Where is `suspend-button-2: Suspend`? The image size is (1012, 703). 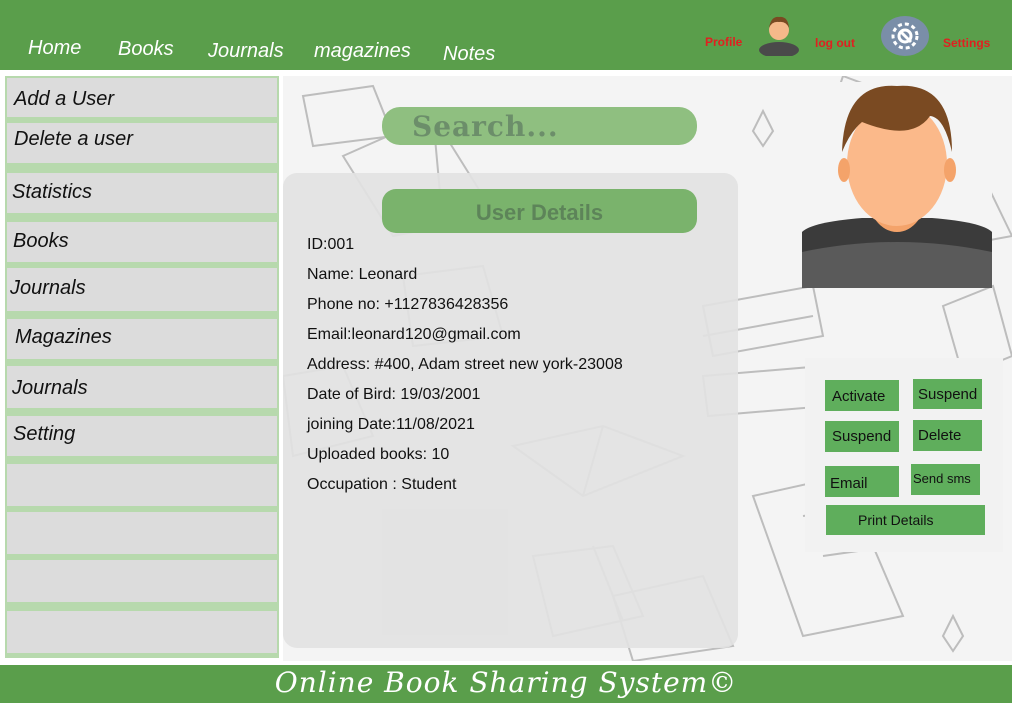
suspend-button-2: Suspend is located at coordinates (862, 436).